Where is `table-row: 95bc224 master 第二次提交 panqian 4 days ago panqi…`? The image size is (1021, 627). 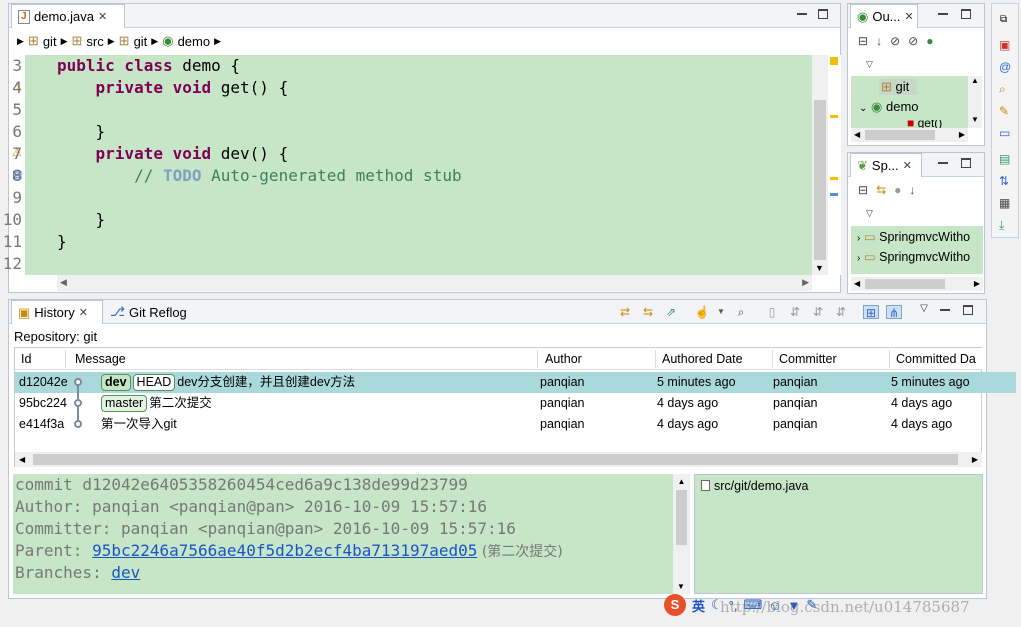 table-row: 95bc224 master 第二次提交 panqian 4 days ago panqi… is located at coordinates (515, 406).